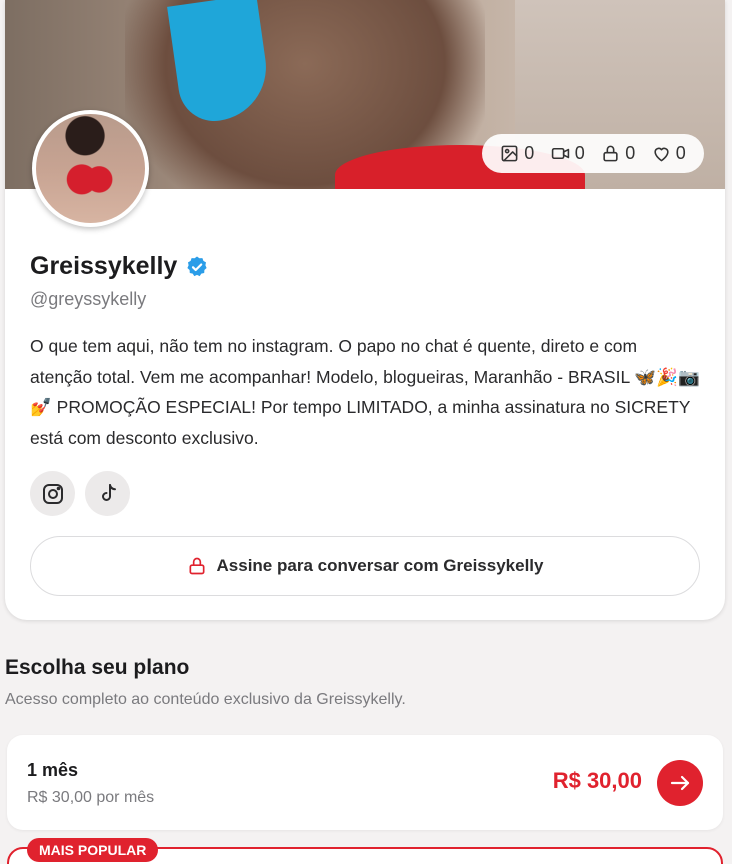  Describe the element at coordinates (680, 153) in the screenshot. I see `likes-count: 0` at that location.